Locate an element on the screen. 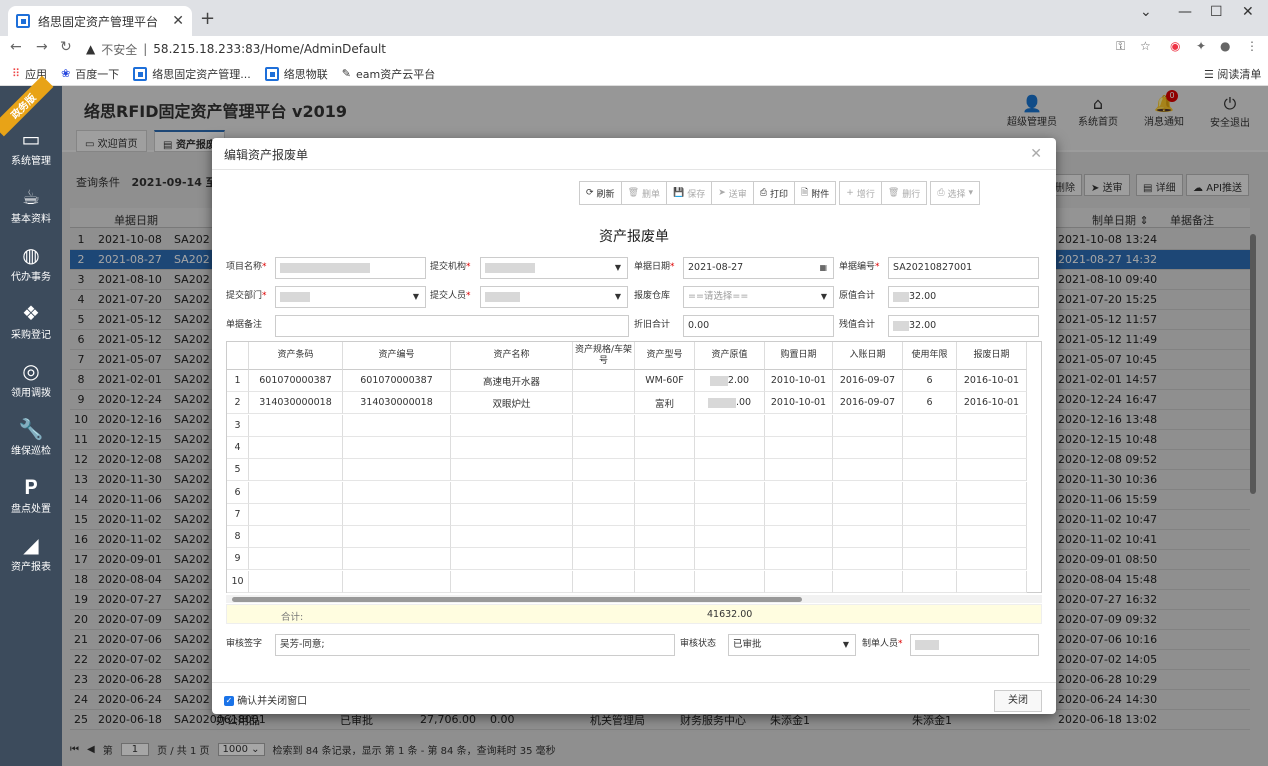 Image resolution: width=1268 pixels, height=766 pixels. maximize-icon: ☐ is located at coordinates (1216, 12).